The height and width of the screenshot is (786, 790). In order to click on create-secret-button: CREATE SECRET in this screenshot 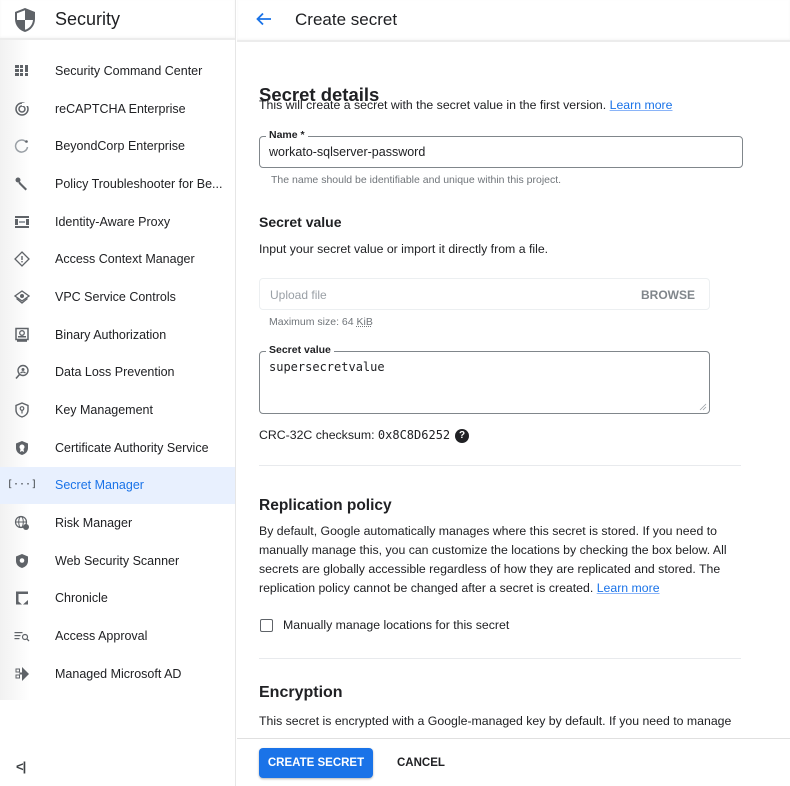, I will do `click(316, 763)`.